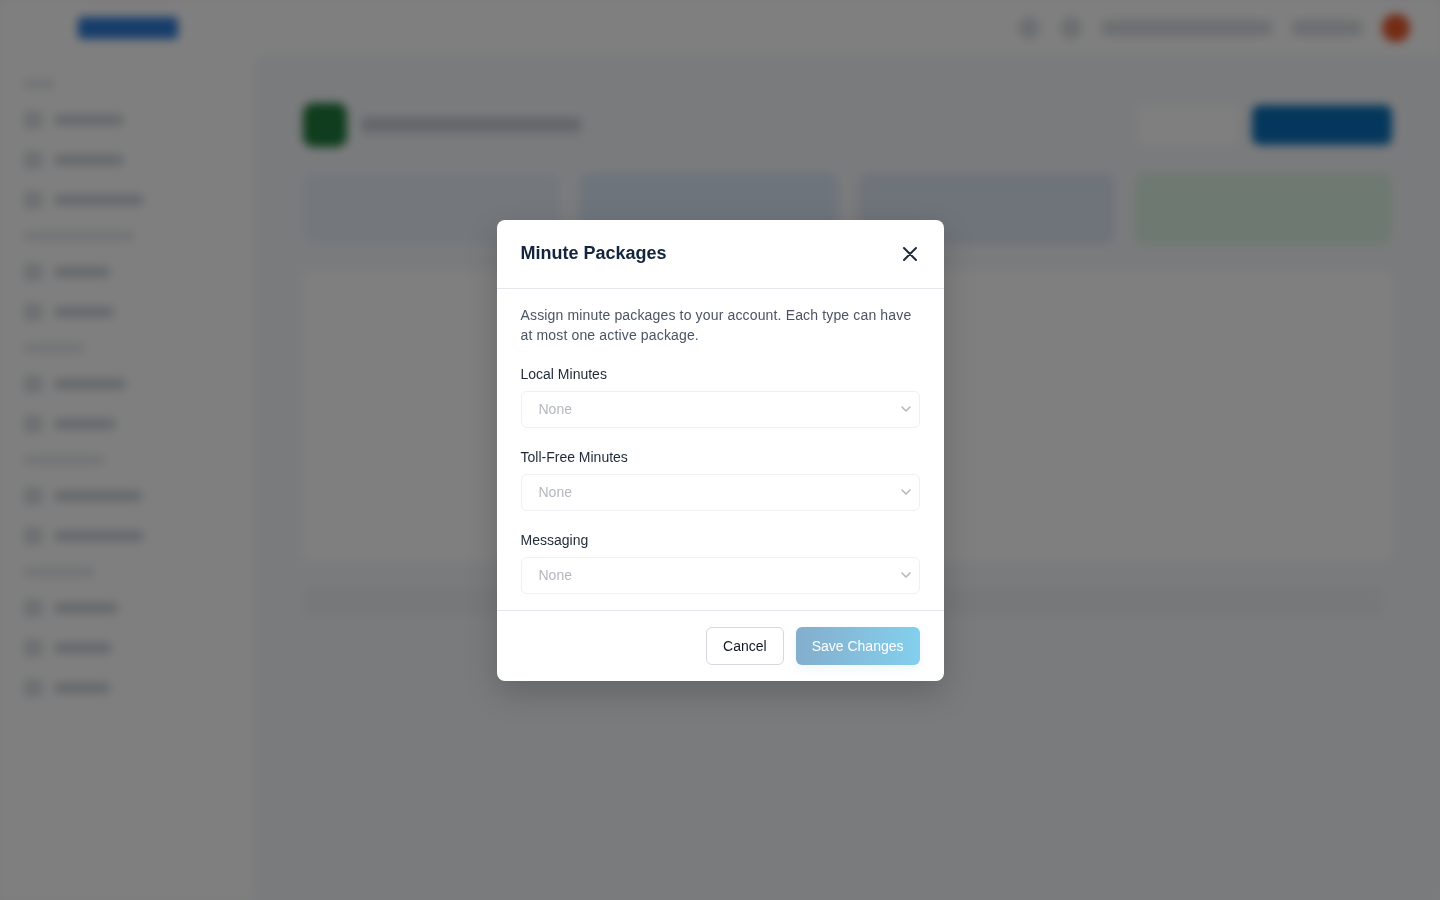 Image resolution: width=1440 pixels, height=900 pixels. What do you see at coordinates (555, 540) in the screenshot?
I see `field-label: Messaging` at bounding box center [555, 540].